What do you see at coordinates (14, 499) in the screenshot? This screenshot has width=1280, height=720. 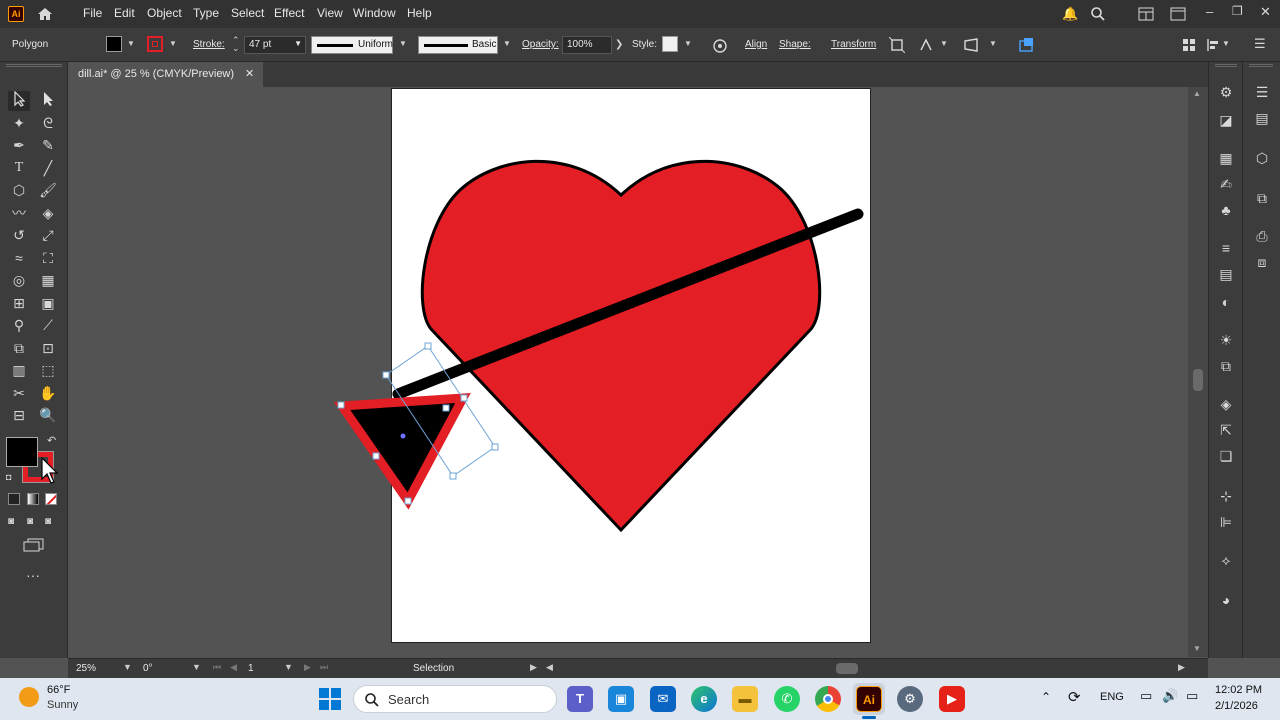 I see `color-mode-icon` at bounding box center [14, 499].